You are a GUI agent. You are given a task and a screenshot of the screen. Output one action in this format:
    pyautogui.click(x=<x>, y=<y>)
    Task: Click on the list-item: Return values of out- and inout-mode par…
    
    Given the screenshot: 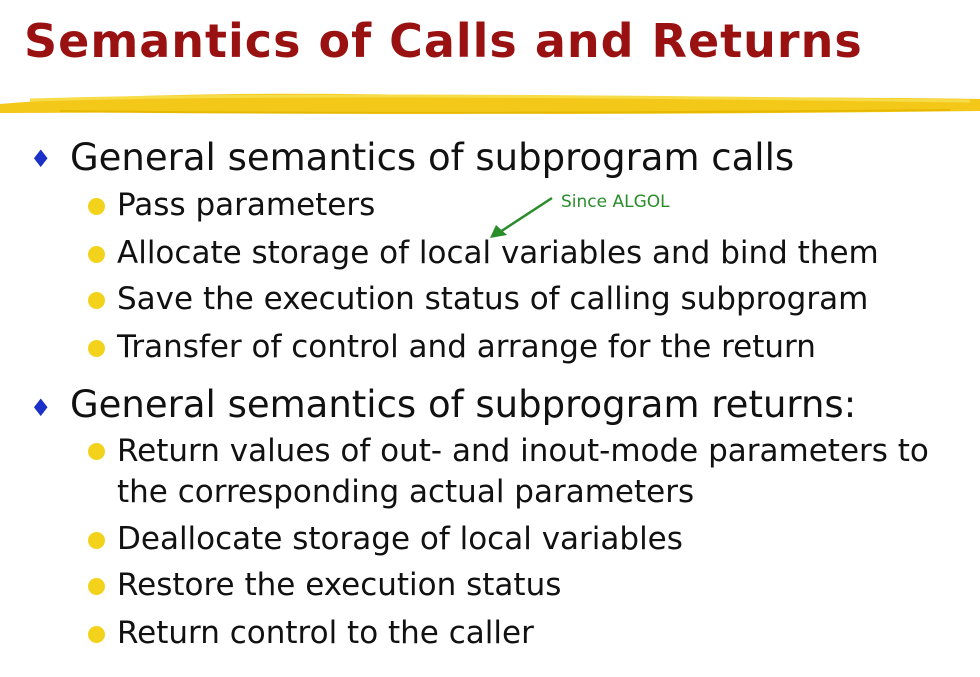 What is the action you would take?
    pyautogui.click(x=523, y=451)
    